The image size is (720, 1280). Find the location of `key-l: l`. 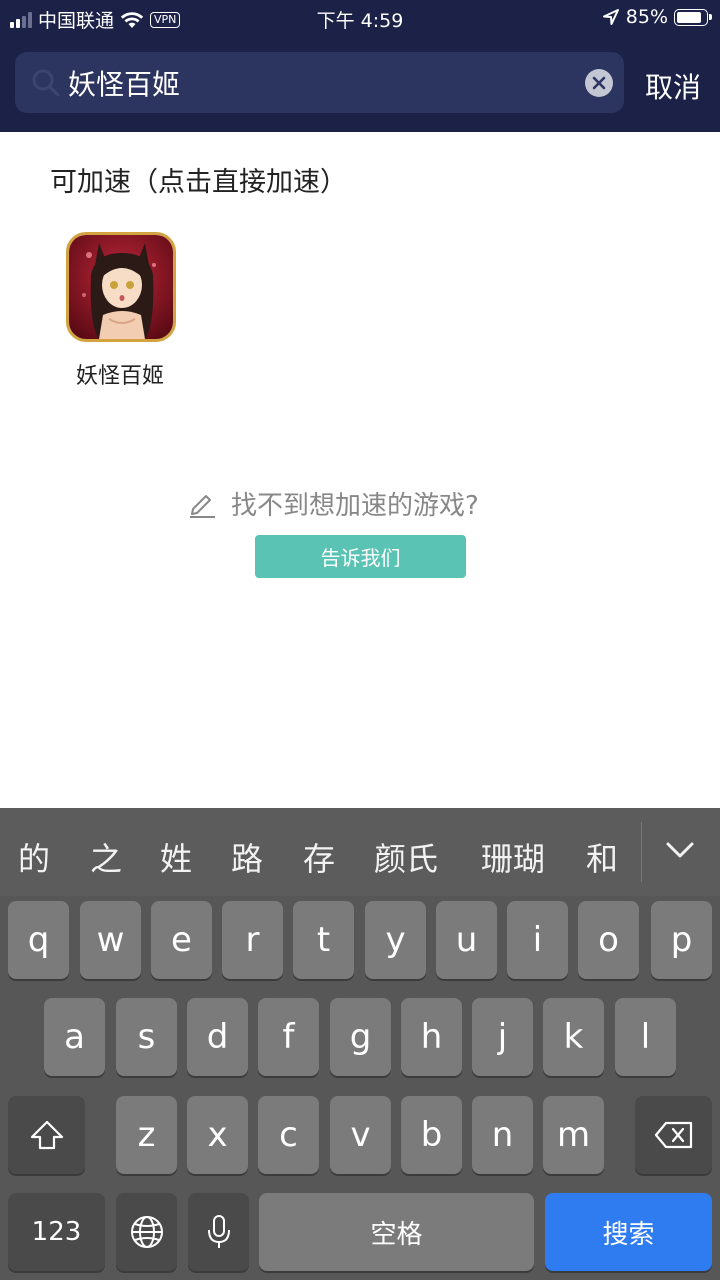

key-l: l is located at coordinates (645, 1037).